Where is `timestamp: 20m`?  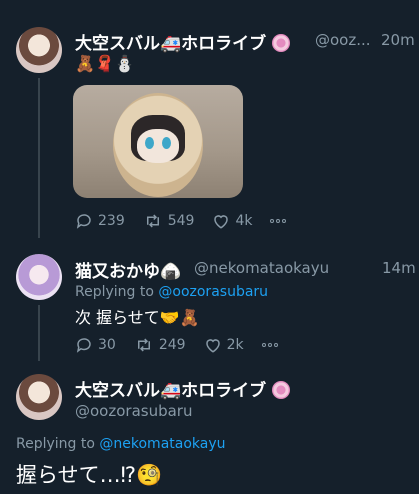
timestamp: 20m is located at coordinates (398, 40).